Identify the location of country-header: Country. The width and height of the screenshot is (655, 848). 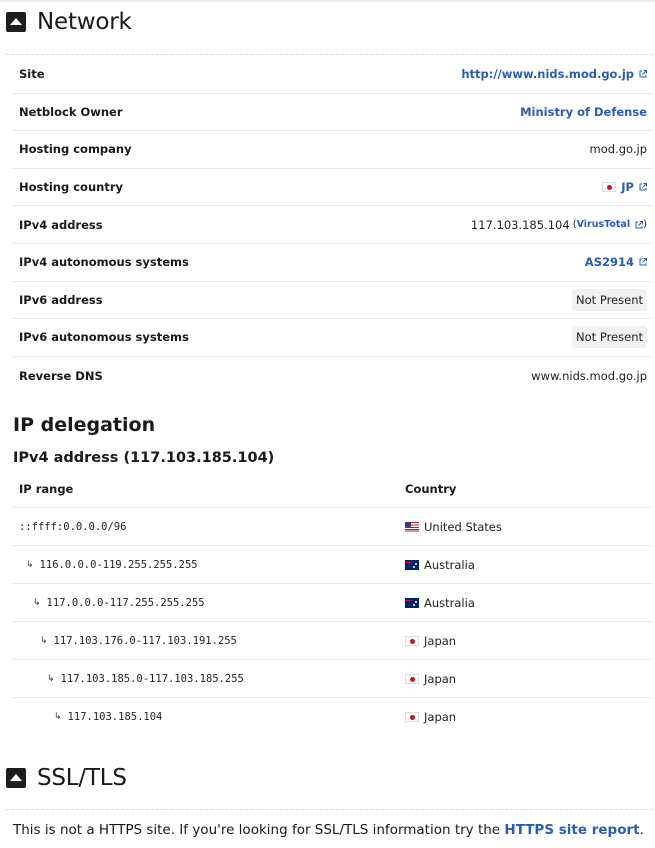
(431, 488).